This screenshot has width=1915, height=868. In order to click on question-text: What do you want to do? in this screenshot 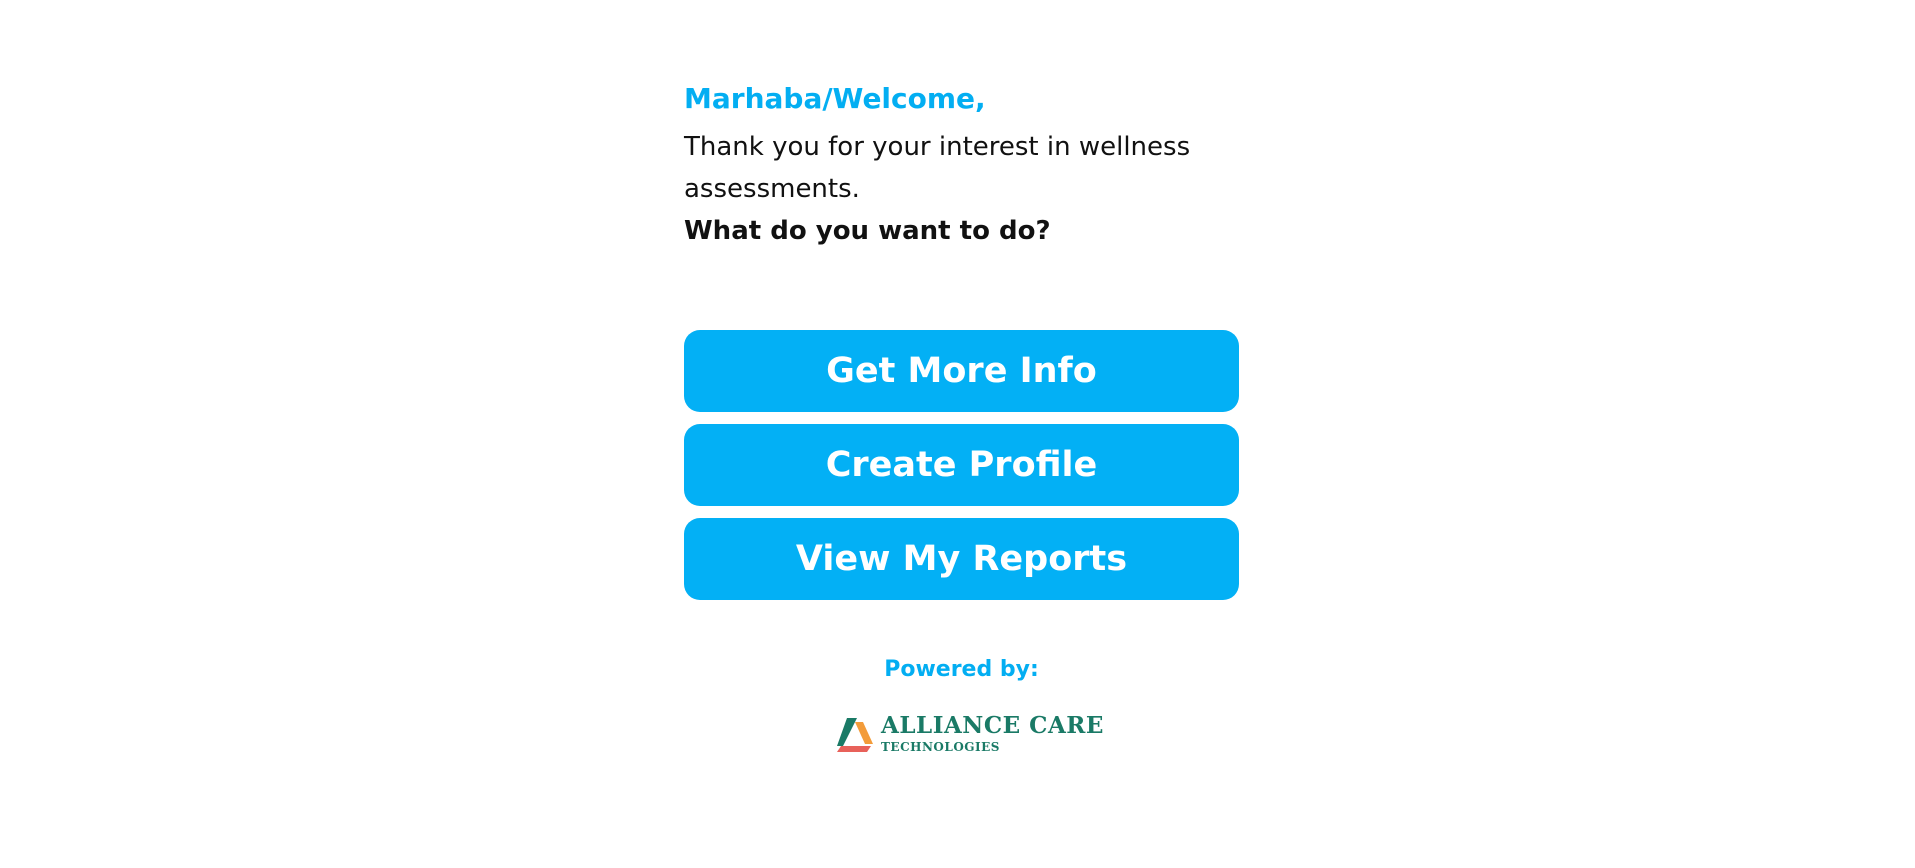, I will do `click(867, 231)`.